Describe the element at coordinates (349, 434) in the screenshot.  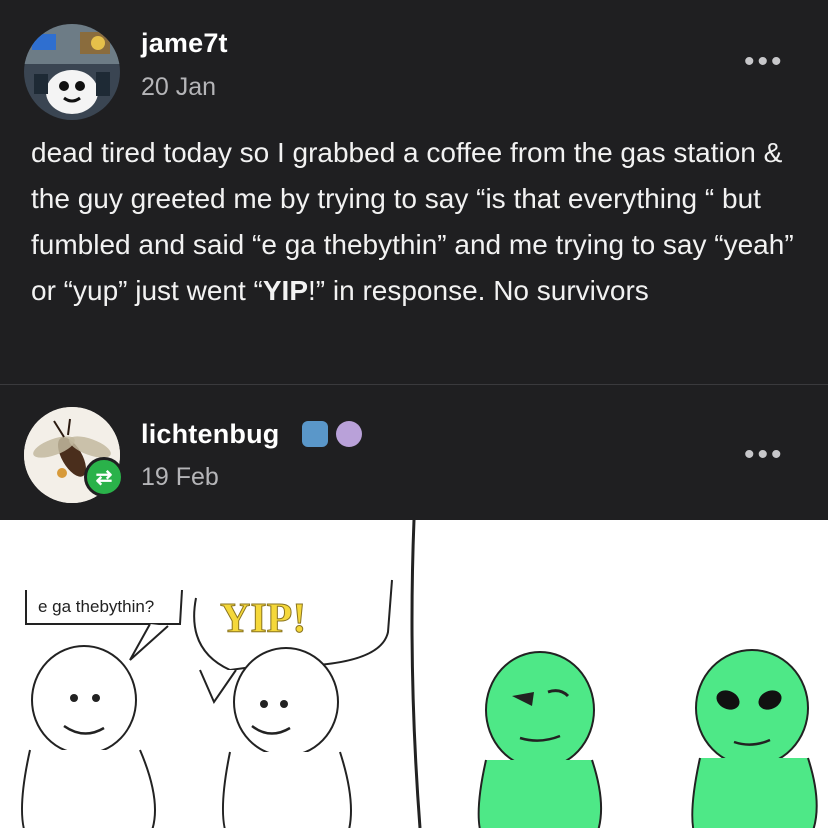
I see `paw-badge-icon` at that location.